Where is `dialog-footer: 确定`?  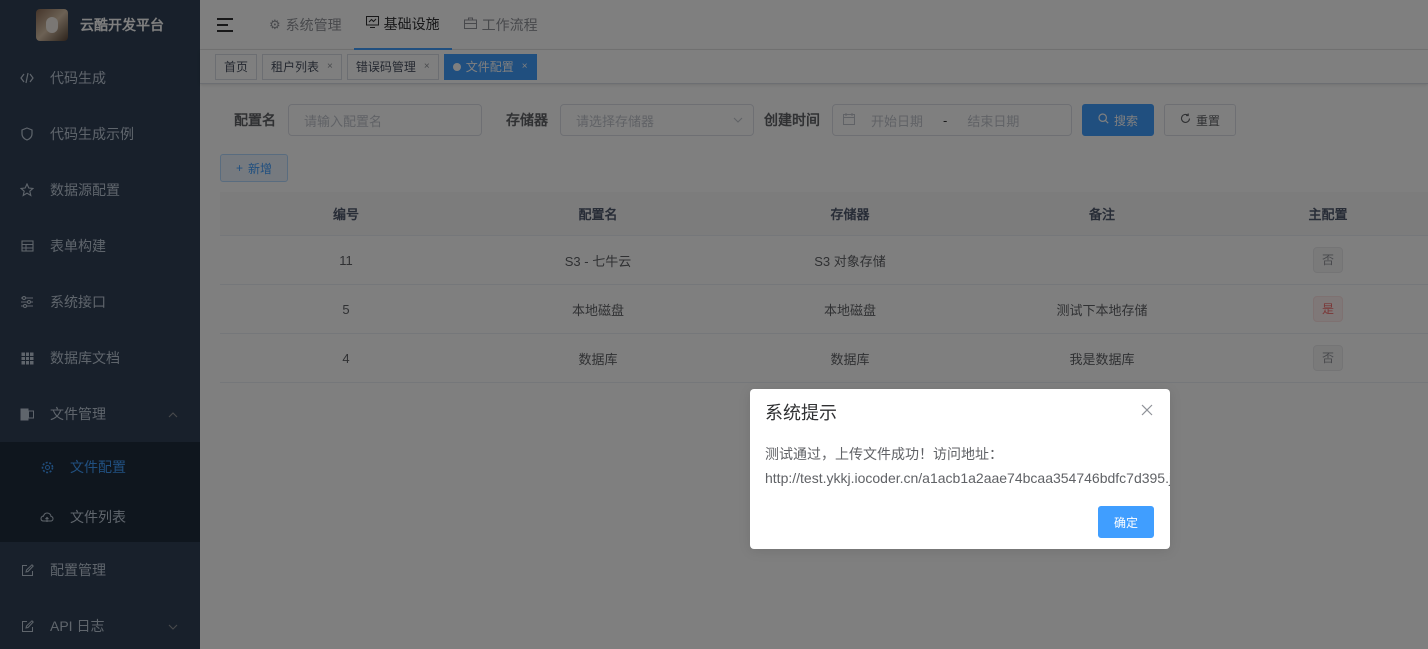
dialog-footer: 确定 is located at coordinates (1125, 522).